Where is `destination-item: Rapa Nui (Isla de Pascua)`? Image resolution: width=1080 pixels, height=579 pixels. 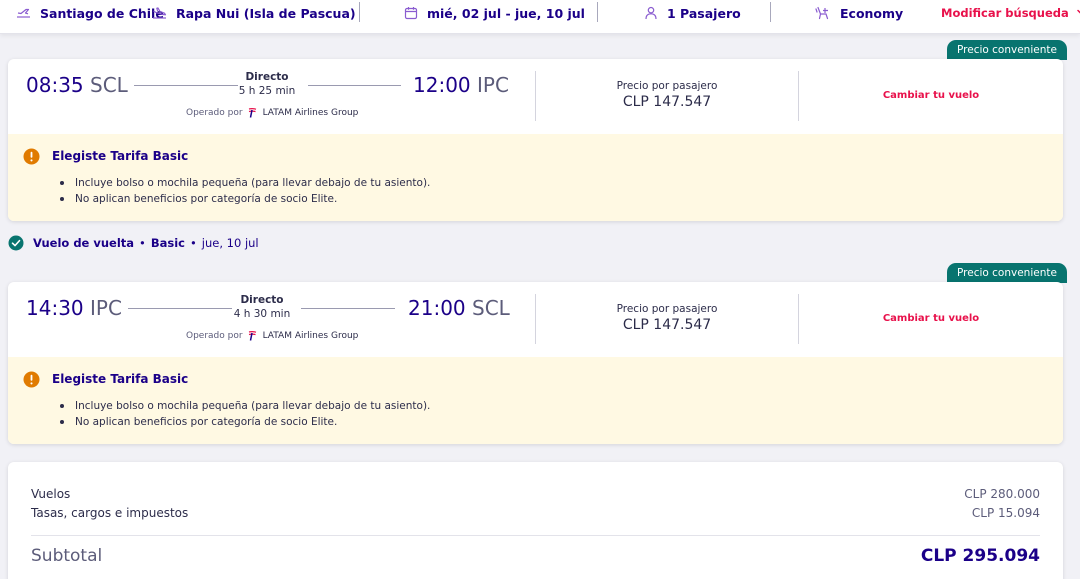
destination-item: Rapa Nui (Isla de Pascua) is located at coordinates (254, 13).